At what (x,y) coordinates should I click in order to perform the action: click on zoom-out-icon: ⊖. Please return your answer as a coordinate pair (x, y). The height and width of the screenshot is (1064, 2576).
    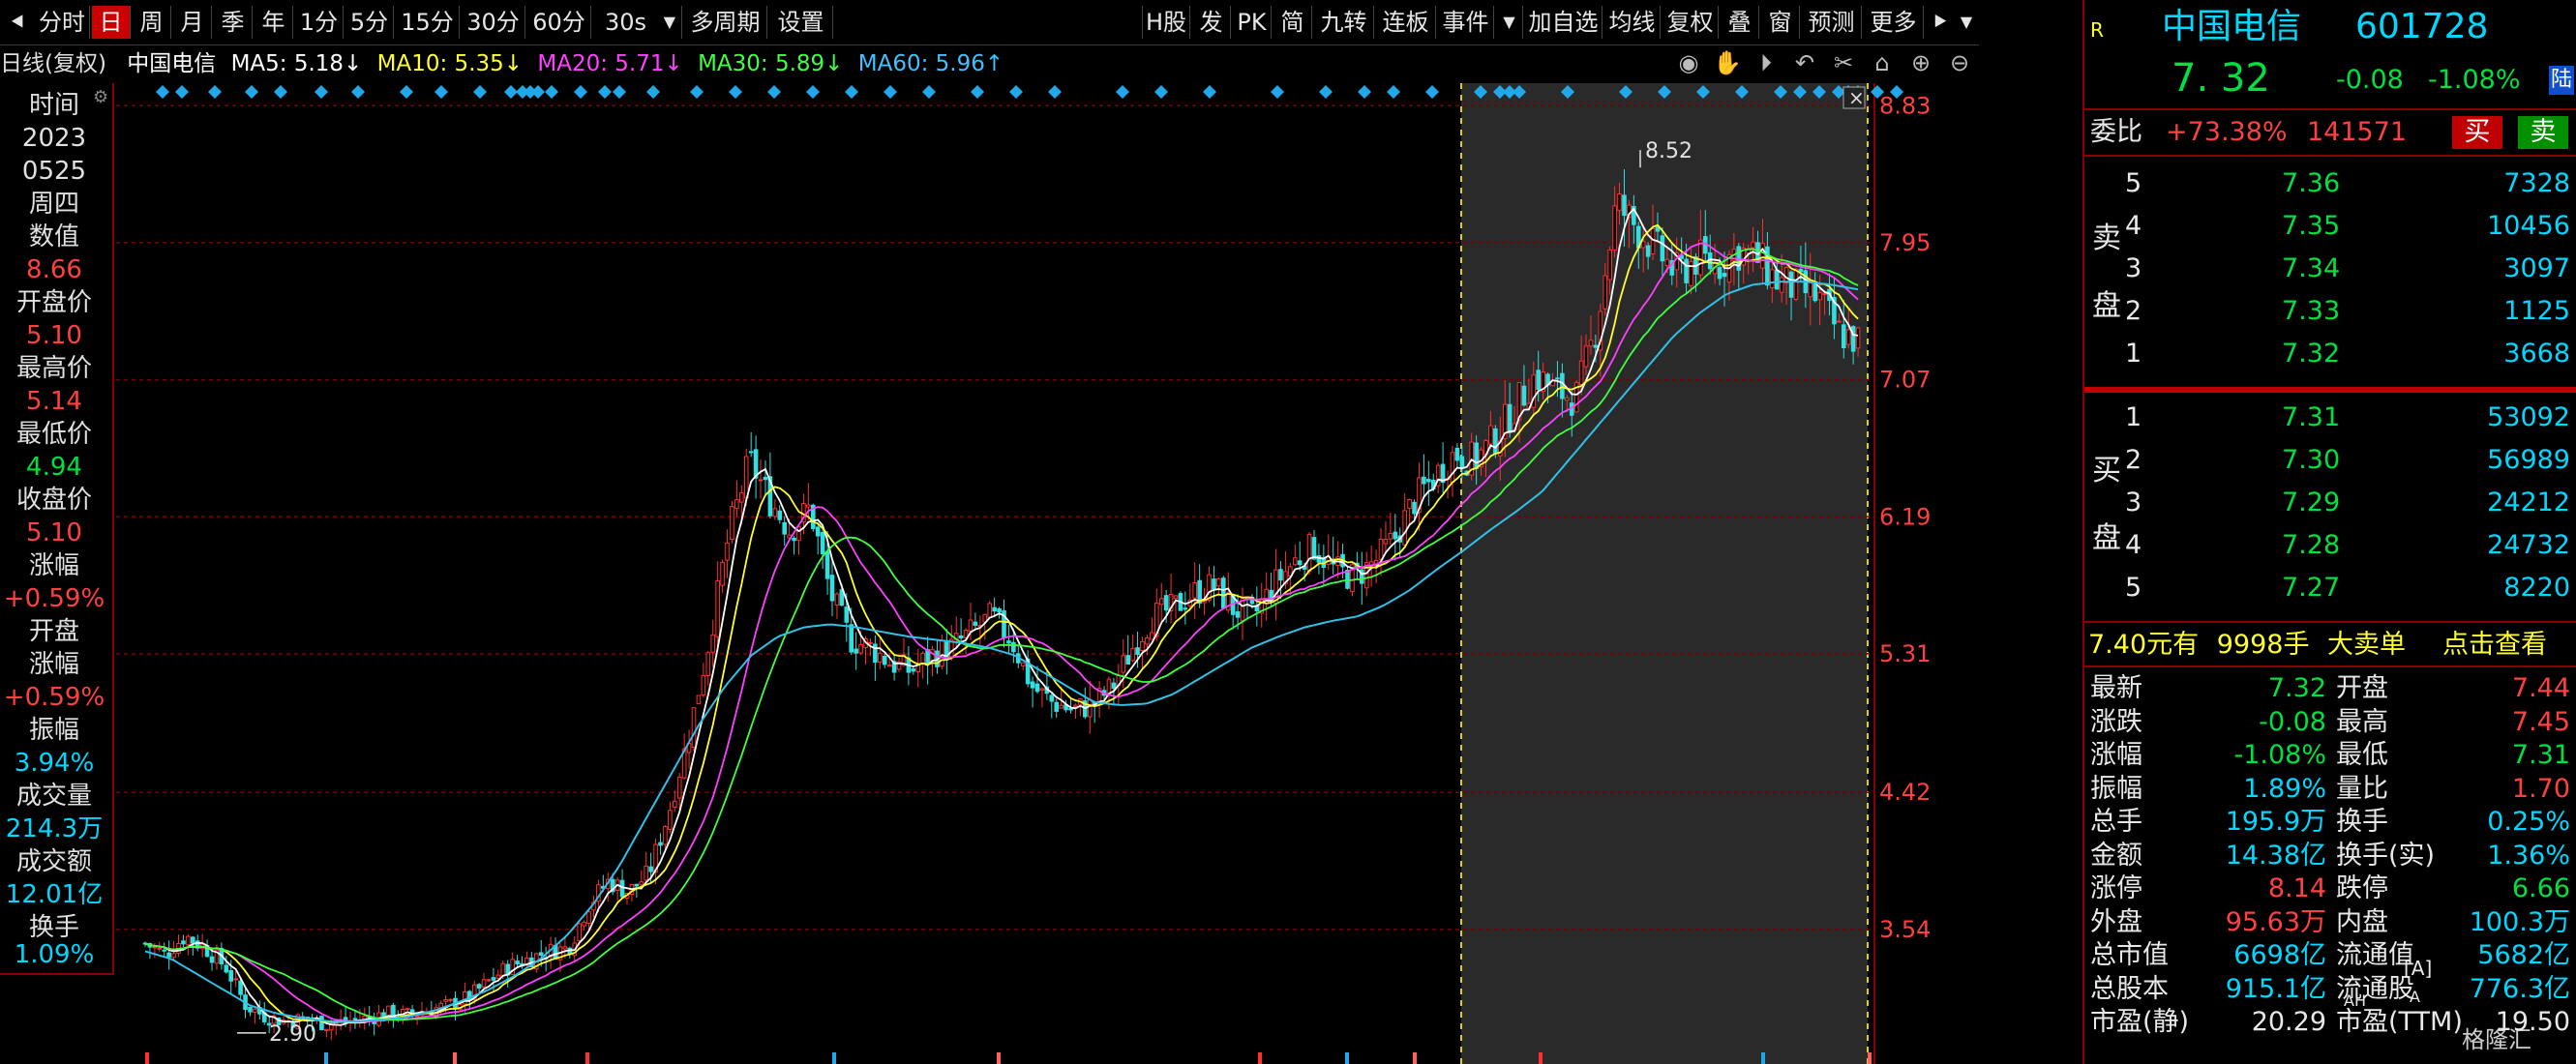
    Looking at the image, I should click on (1959, 62).